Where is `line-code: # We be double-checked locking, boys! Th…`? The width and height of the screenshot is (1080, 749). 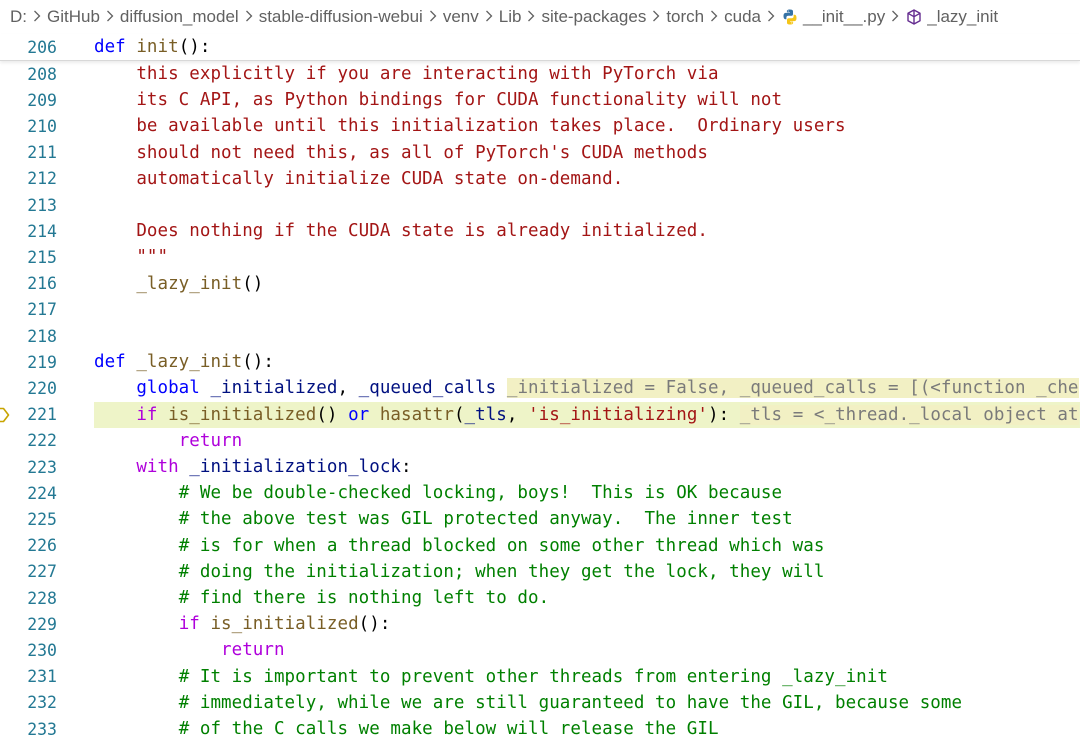
line-code: # We be double-checked locking, boys! Th… is located at coordinates (438, 493).